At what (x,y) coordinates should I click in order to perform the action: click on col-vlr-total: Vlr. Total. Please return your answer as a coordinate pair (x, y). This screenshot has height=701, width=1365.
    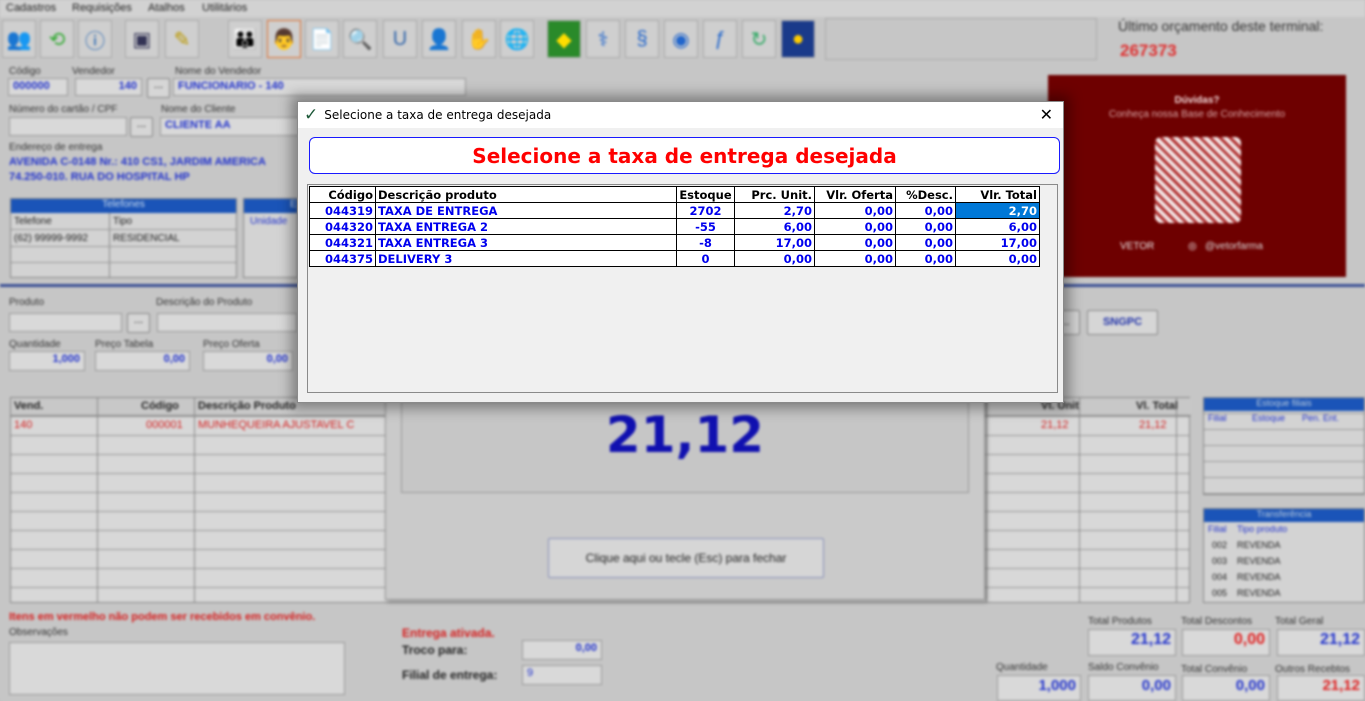
    Looking at the image, I should click on (997, 194).